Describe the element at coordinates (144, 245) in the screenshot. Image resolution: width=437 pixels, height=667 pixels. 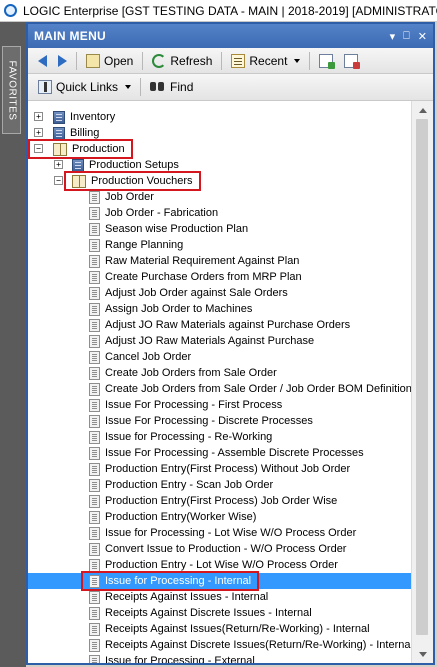
I see `tree-node-label: Range Planning` at that location.